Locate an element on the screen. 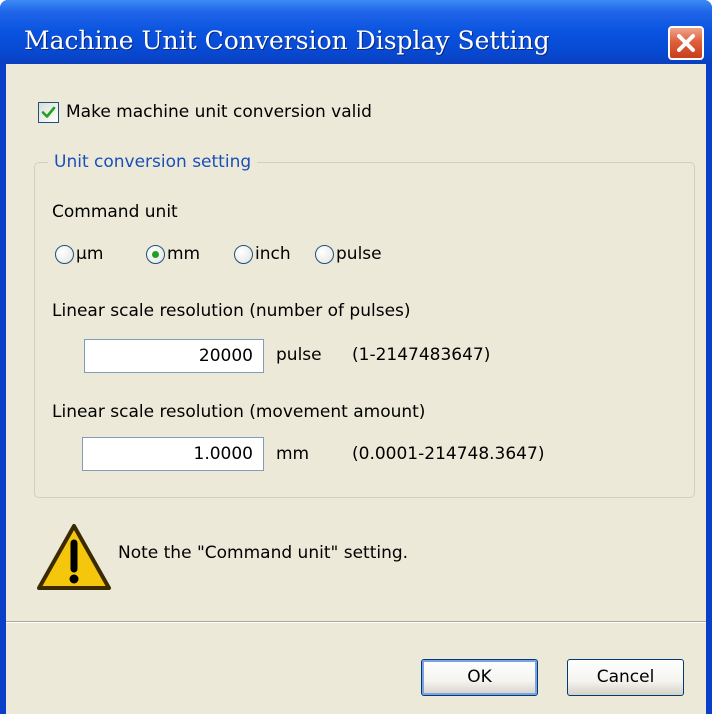  radio-pulse is located at coordinates (324, 254).